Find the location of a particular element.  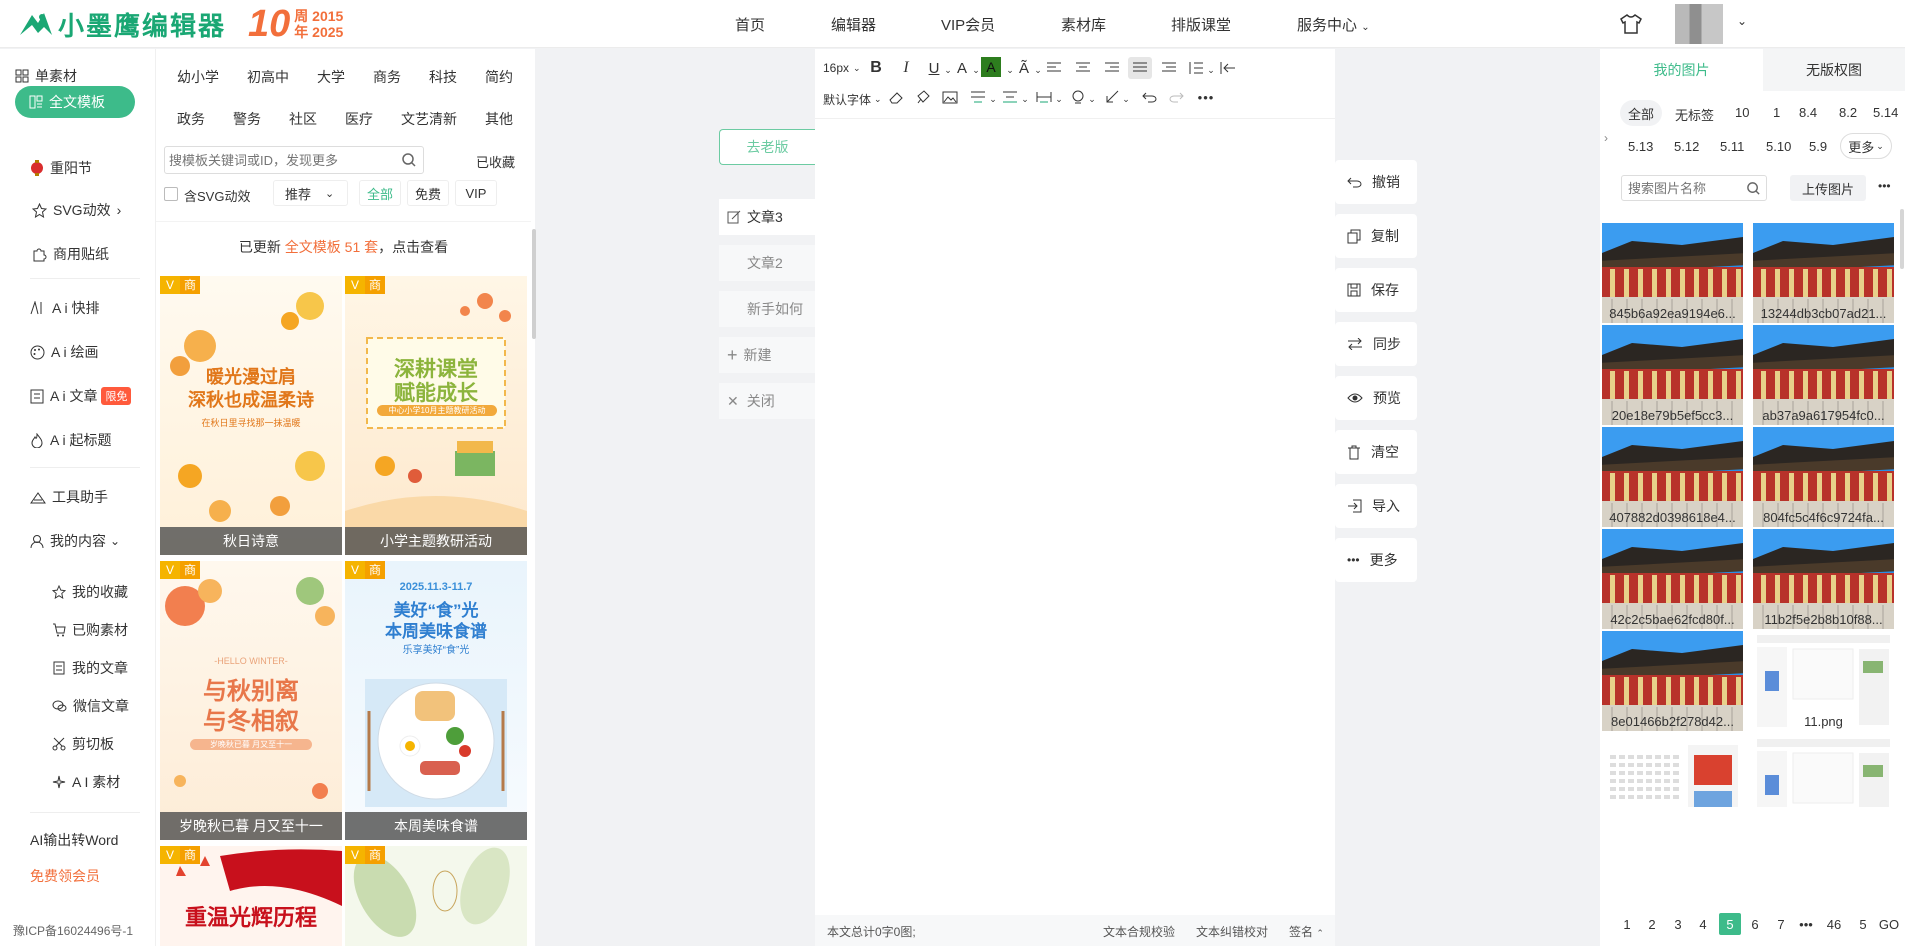

save-button: 保存 is located at coordinates (1376, 290).